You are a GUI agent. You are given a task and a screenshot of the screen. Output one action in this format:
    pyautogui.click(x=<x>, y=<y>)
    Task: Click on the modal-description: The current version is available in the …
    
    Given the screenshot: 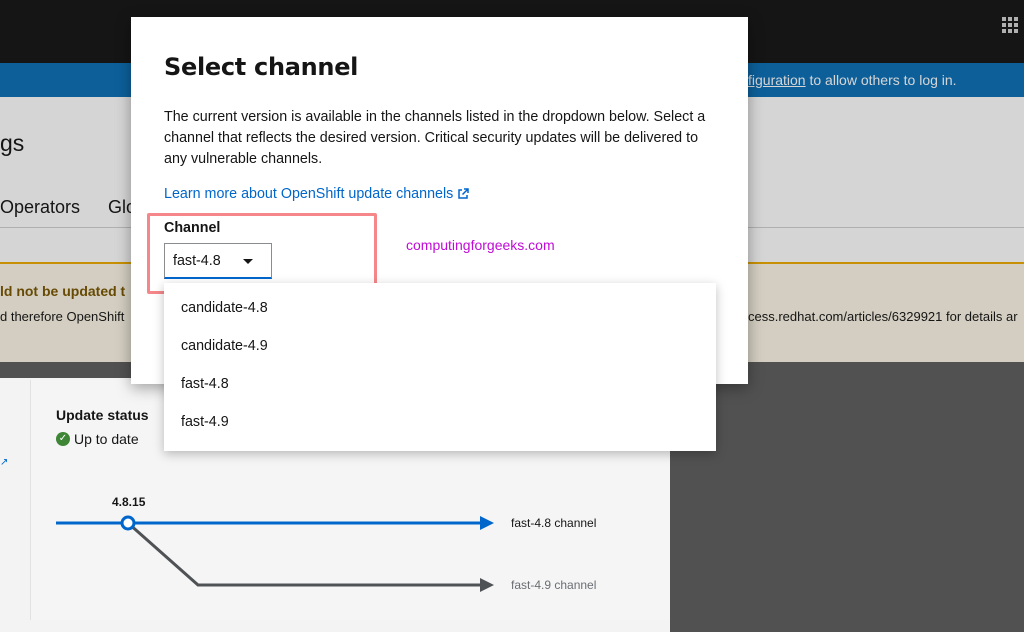 What is the action you would take?
    pyautogui.click(x=435, y=138)
    